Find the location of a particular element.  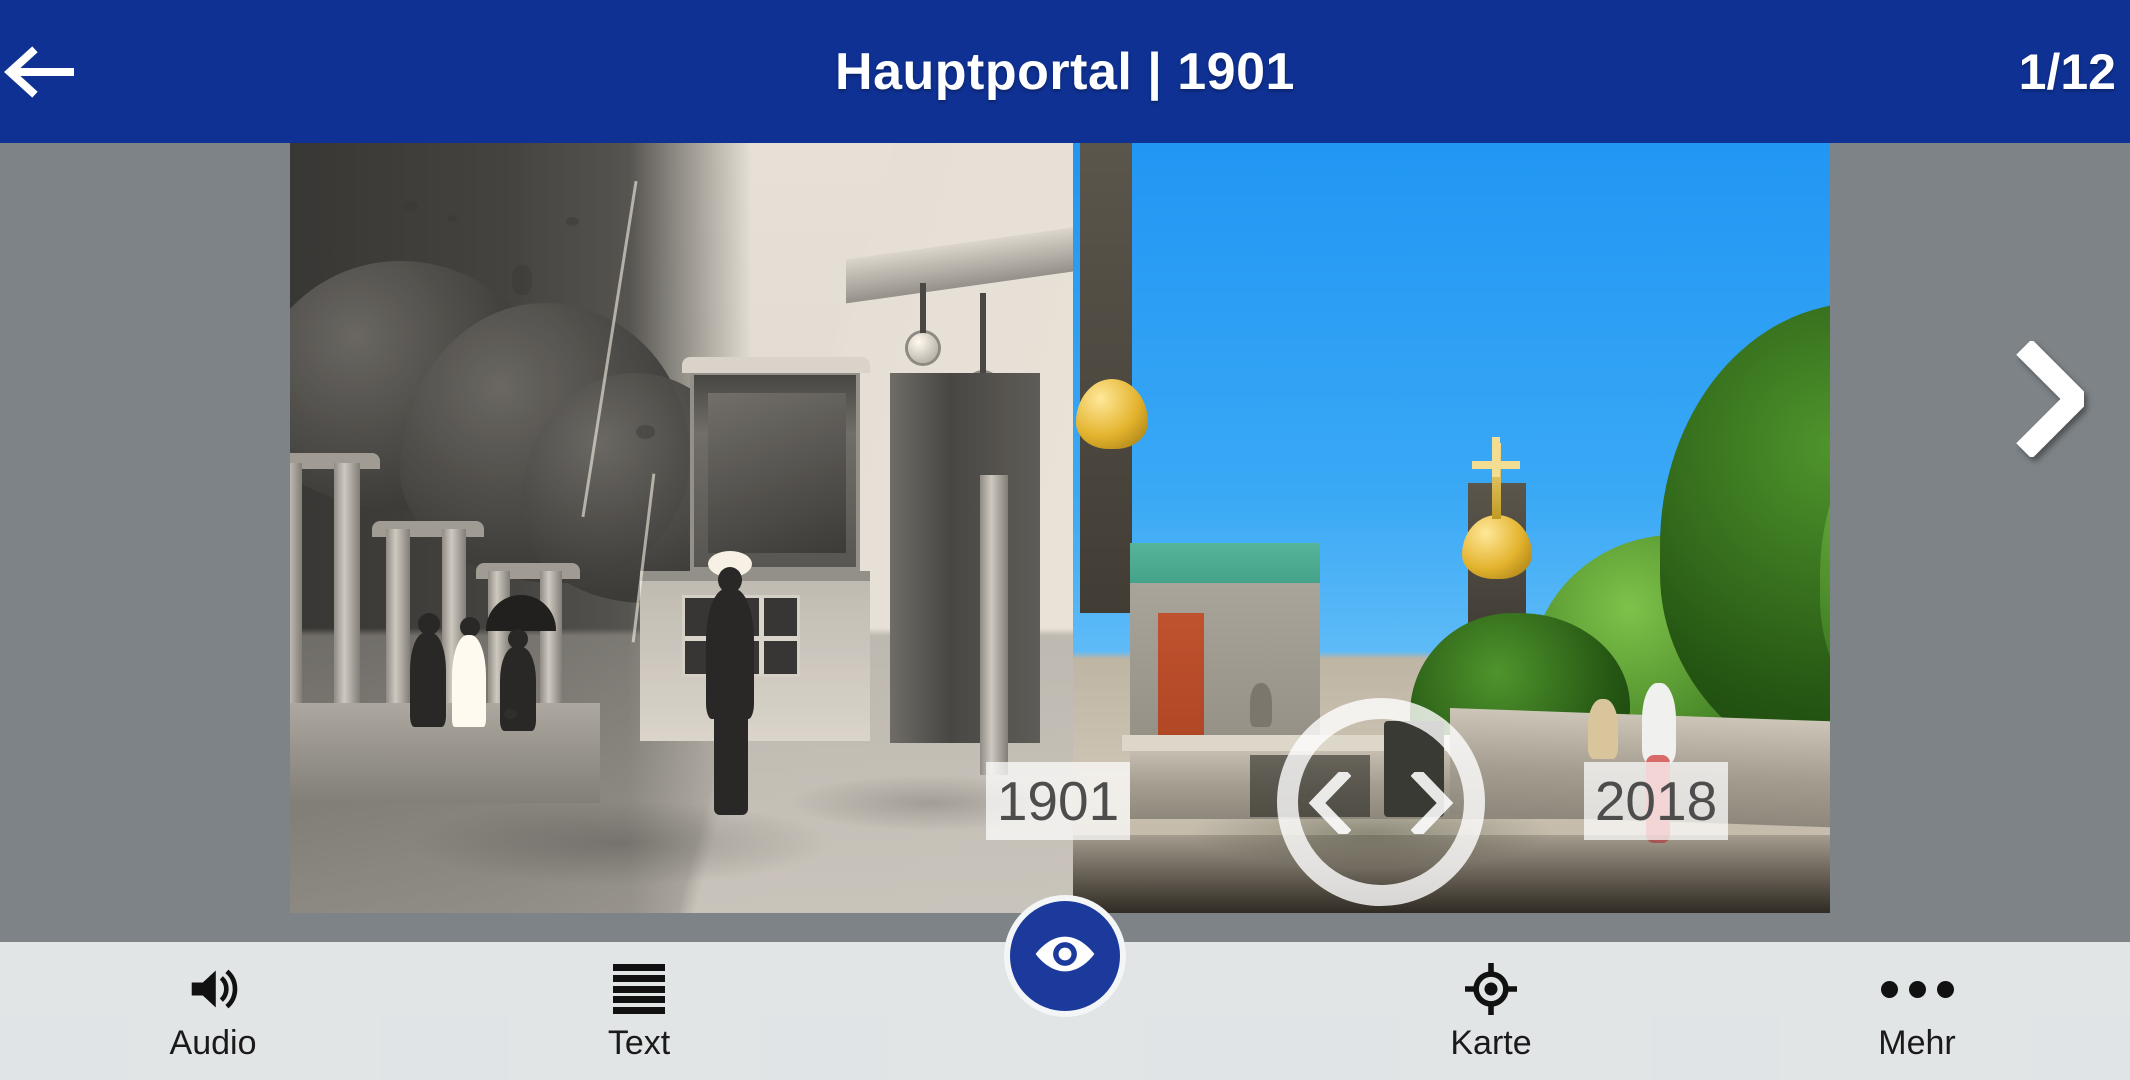

toolbar-item-mehr: Mehr is located at coordinates (1917, 1011).